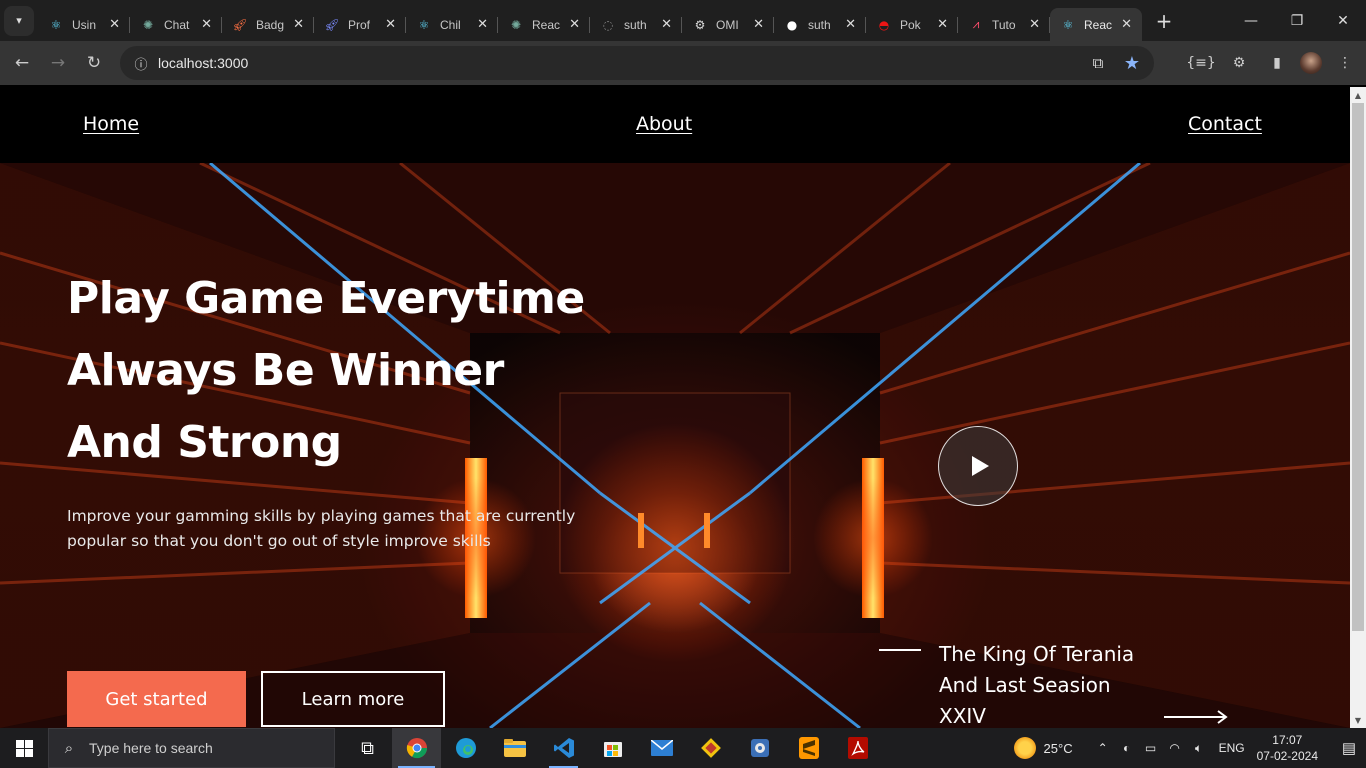 The width and height of the screenshot is (1366, 768). What do you see at coordinates (1277, 63) in the screenshot?
I see `side-panel-icon: ▮` at bounding box center [1277, 63].